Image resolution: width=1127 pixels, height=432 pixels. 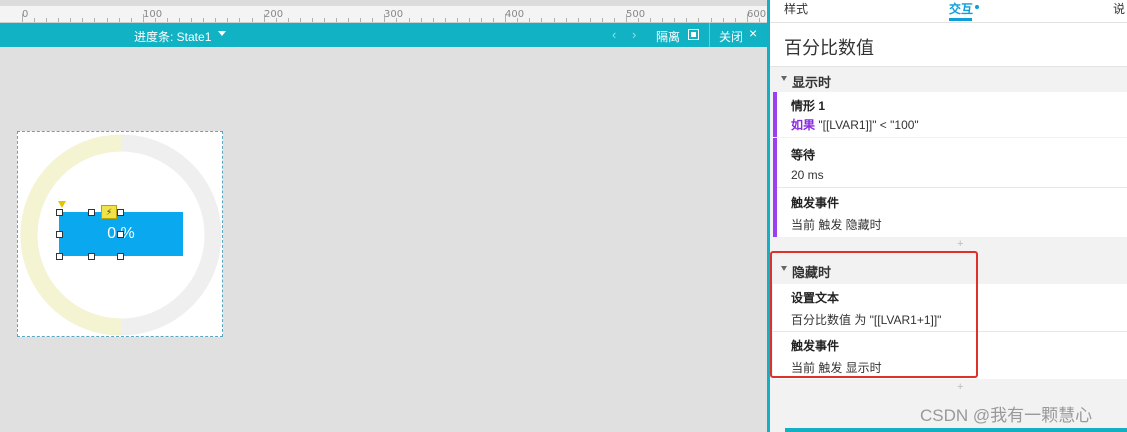 I want to click on panel-tabs: 样式 交互 说, so click(x=948, y=11).